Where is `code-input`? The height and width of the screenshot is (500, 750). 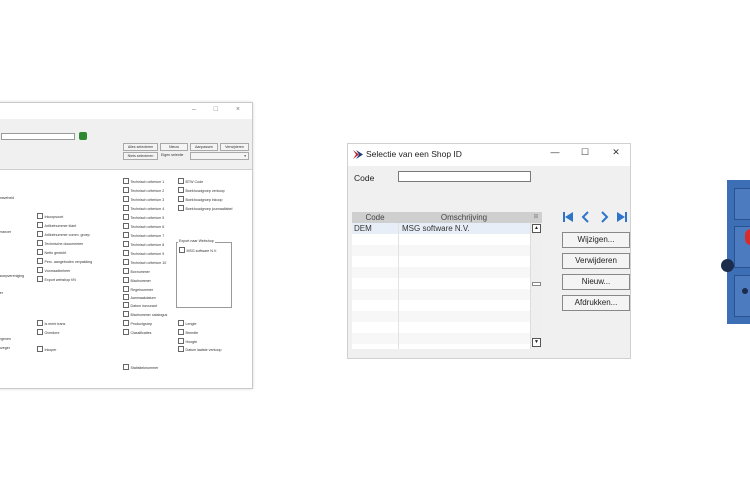
code-input is located at coordinates (464, 176).